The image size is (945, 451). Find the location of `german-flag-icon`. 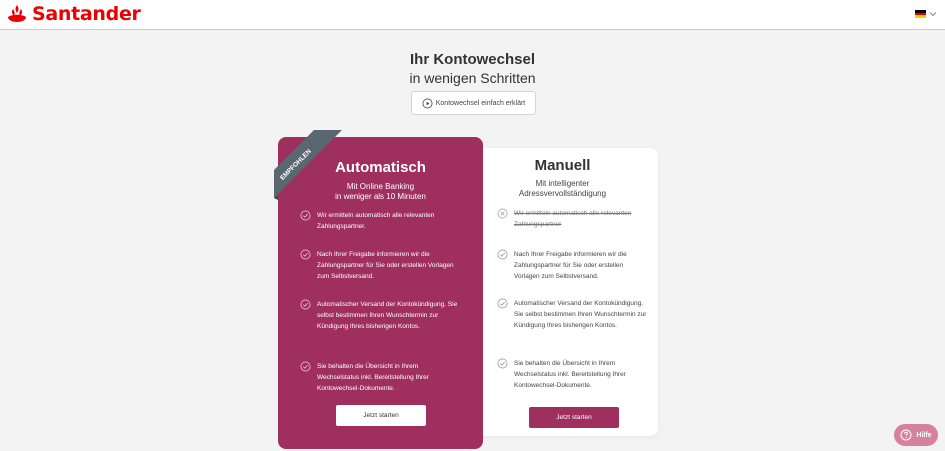

german-flag-icon is located at coordinates (920, 14).